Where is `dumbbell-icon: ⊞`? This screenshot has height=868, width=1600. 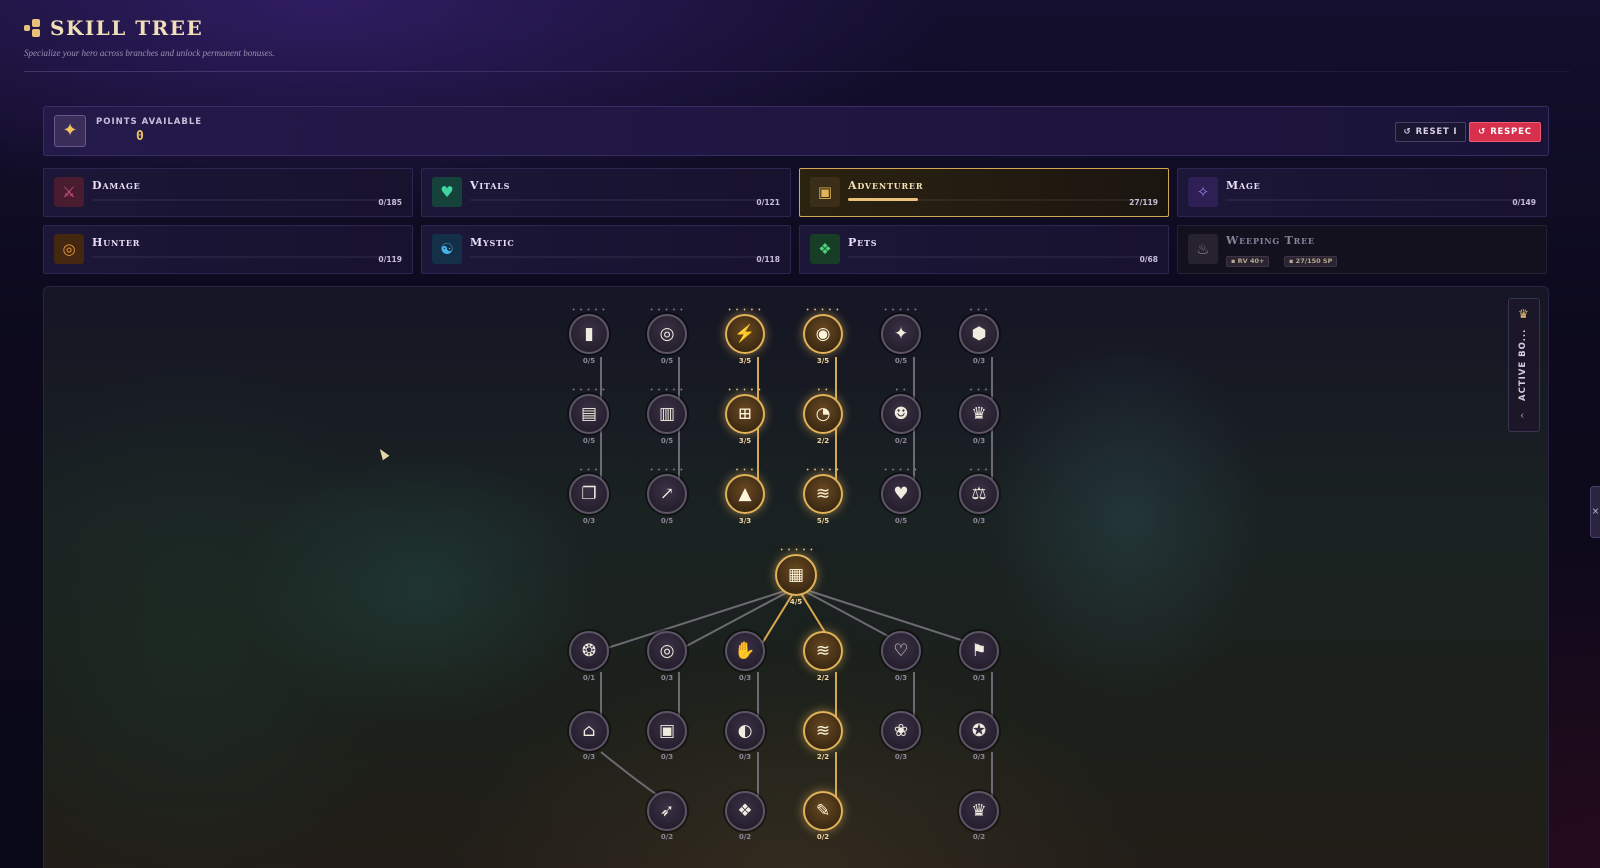
dumbbell-icon: ⊞ is located at coordinates (745, 414).